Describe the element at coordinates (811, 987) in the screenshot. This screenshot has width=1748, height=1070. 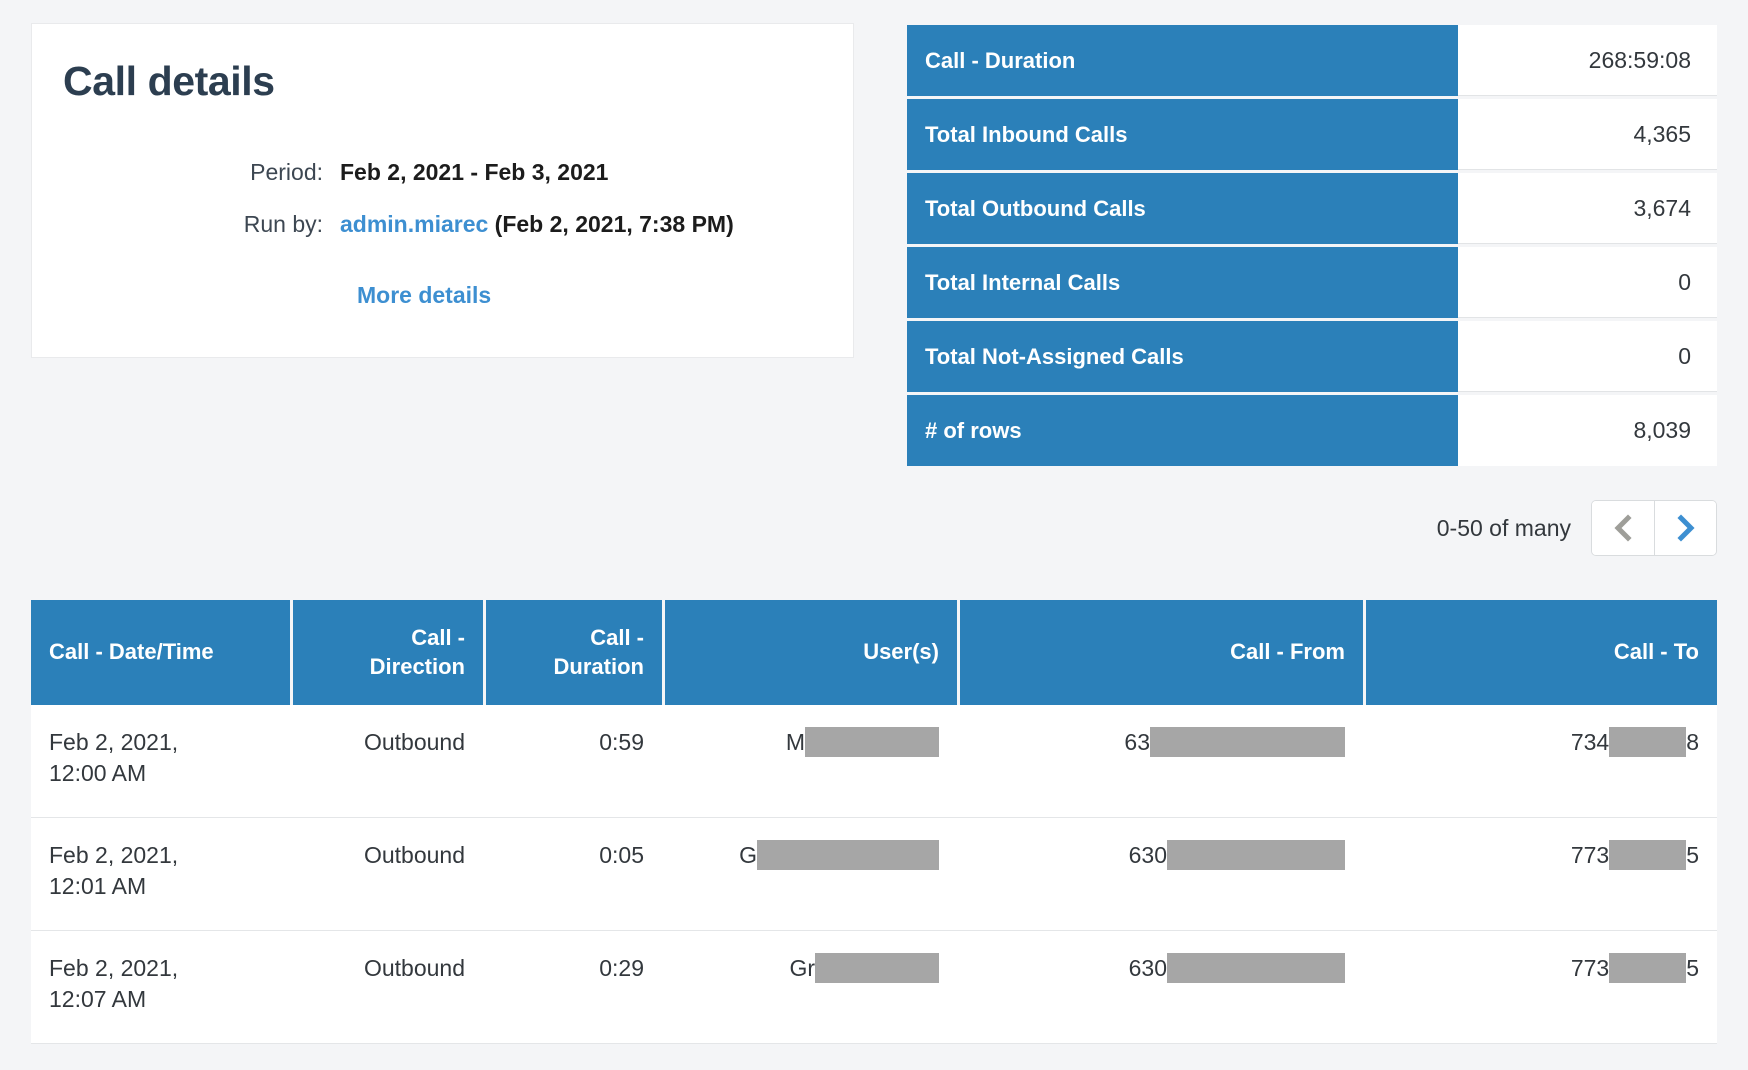
I see `cell-users: Gr` at that location.